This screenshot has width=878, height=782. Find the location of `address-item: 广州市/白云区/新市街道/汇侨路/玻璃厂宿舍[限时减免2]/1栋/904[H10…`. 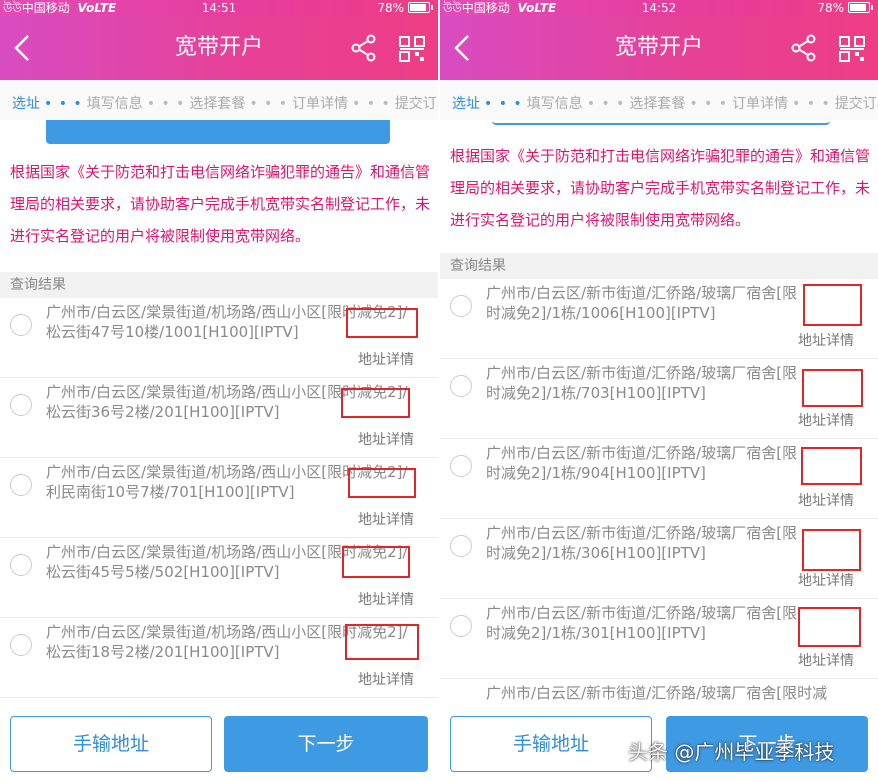

address-item: 广州市/白云区/新市街道/汇侨路/玻璃厂宿舍[限时减免2]/1栋/904[H10… is located at coordinates (659, 479).